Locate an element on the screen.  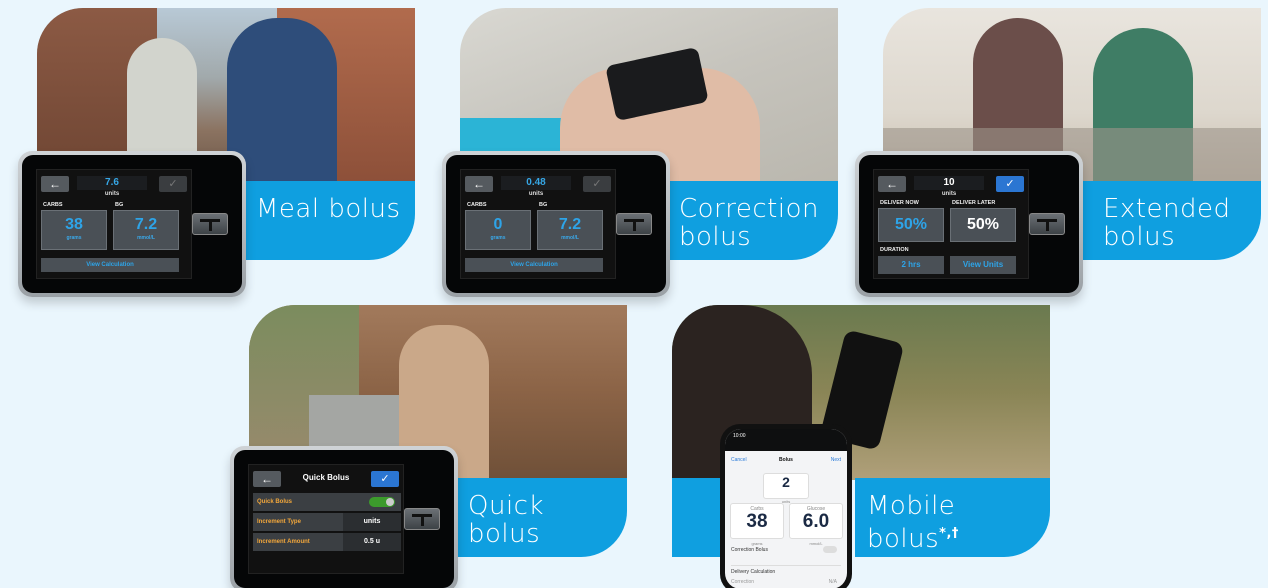
quick-bolus-label: Quick bolus is located at coordinates (506, 520).